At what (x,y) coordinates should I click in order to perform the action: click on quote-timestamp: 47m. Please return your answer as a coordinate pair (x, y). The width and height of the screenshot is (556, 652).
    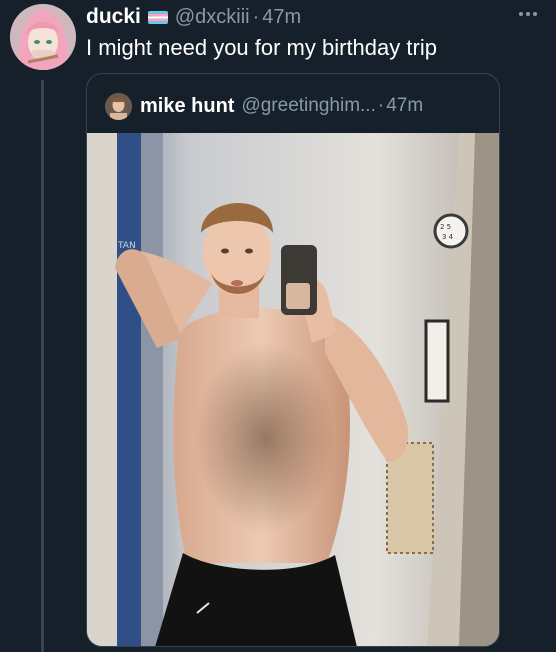
    Looking at the image, I should click on (404, 106).